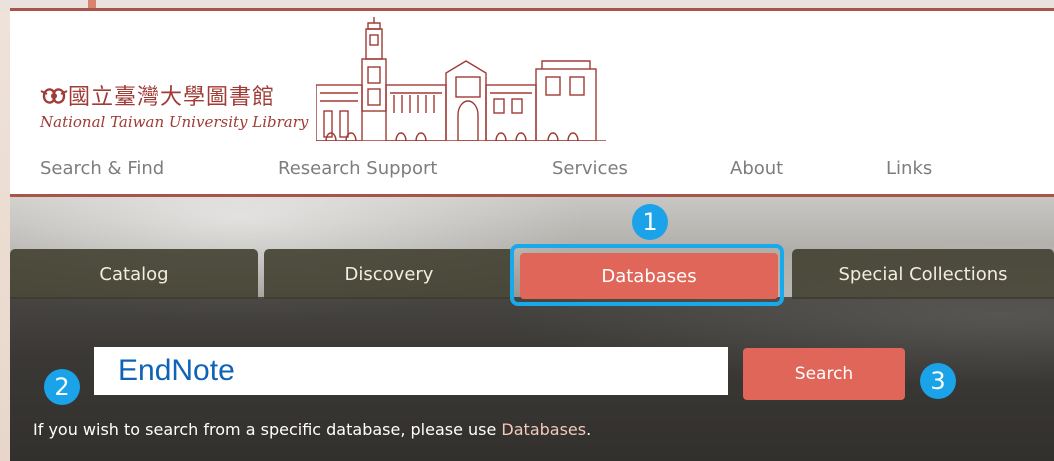 The image size is (1054, 461). What do you see at coordinates (824, 374) in the screenshot?
I see `search-button: Search` at bounding box center [824, 374].